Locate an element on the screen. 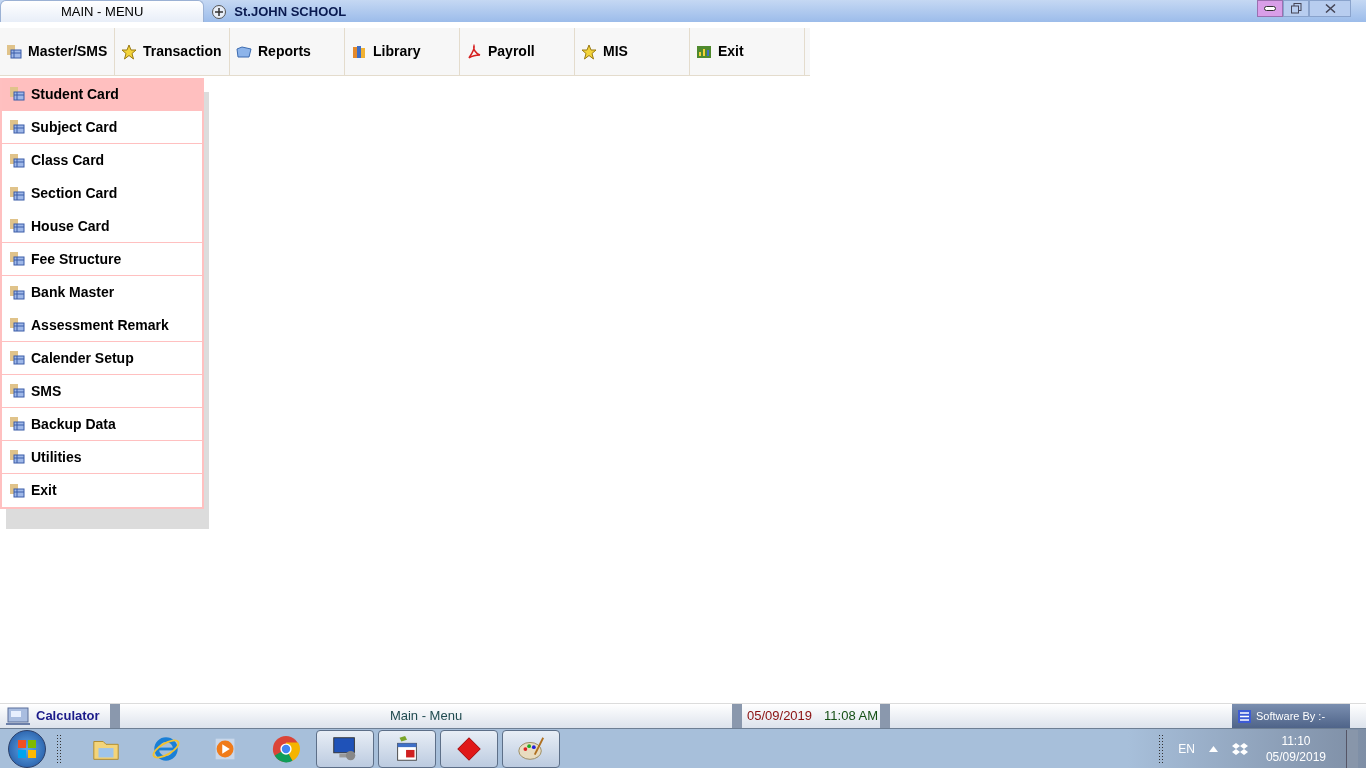 The image size is (1366, 768). close-icon is located at coordinates (1330, 8).